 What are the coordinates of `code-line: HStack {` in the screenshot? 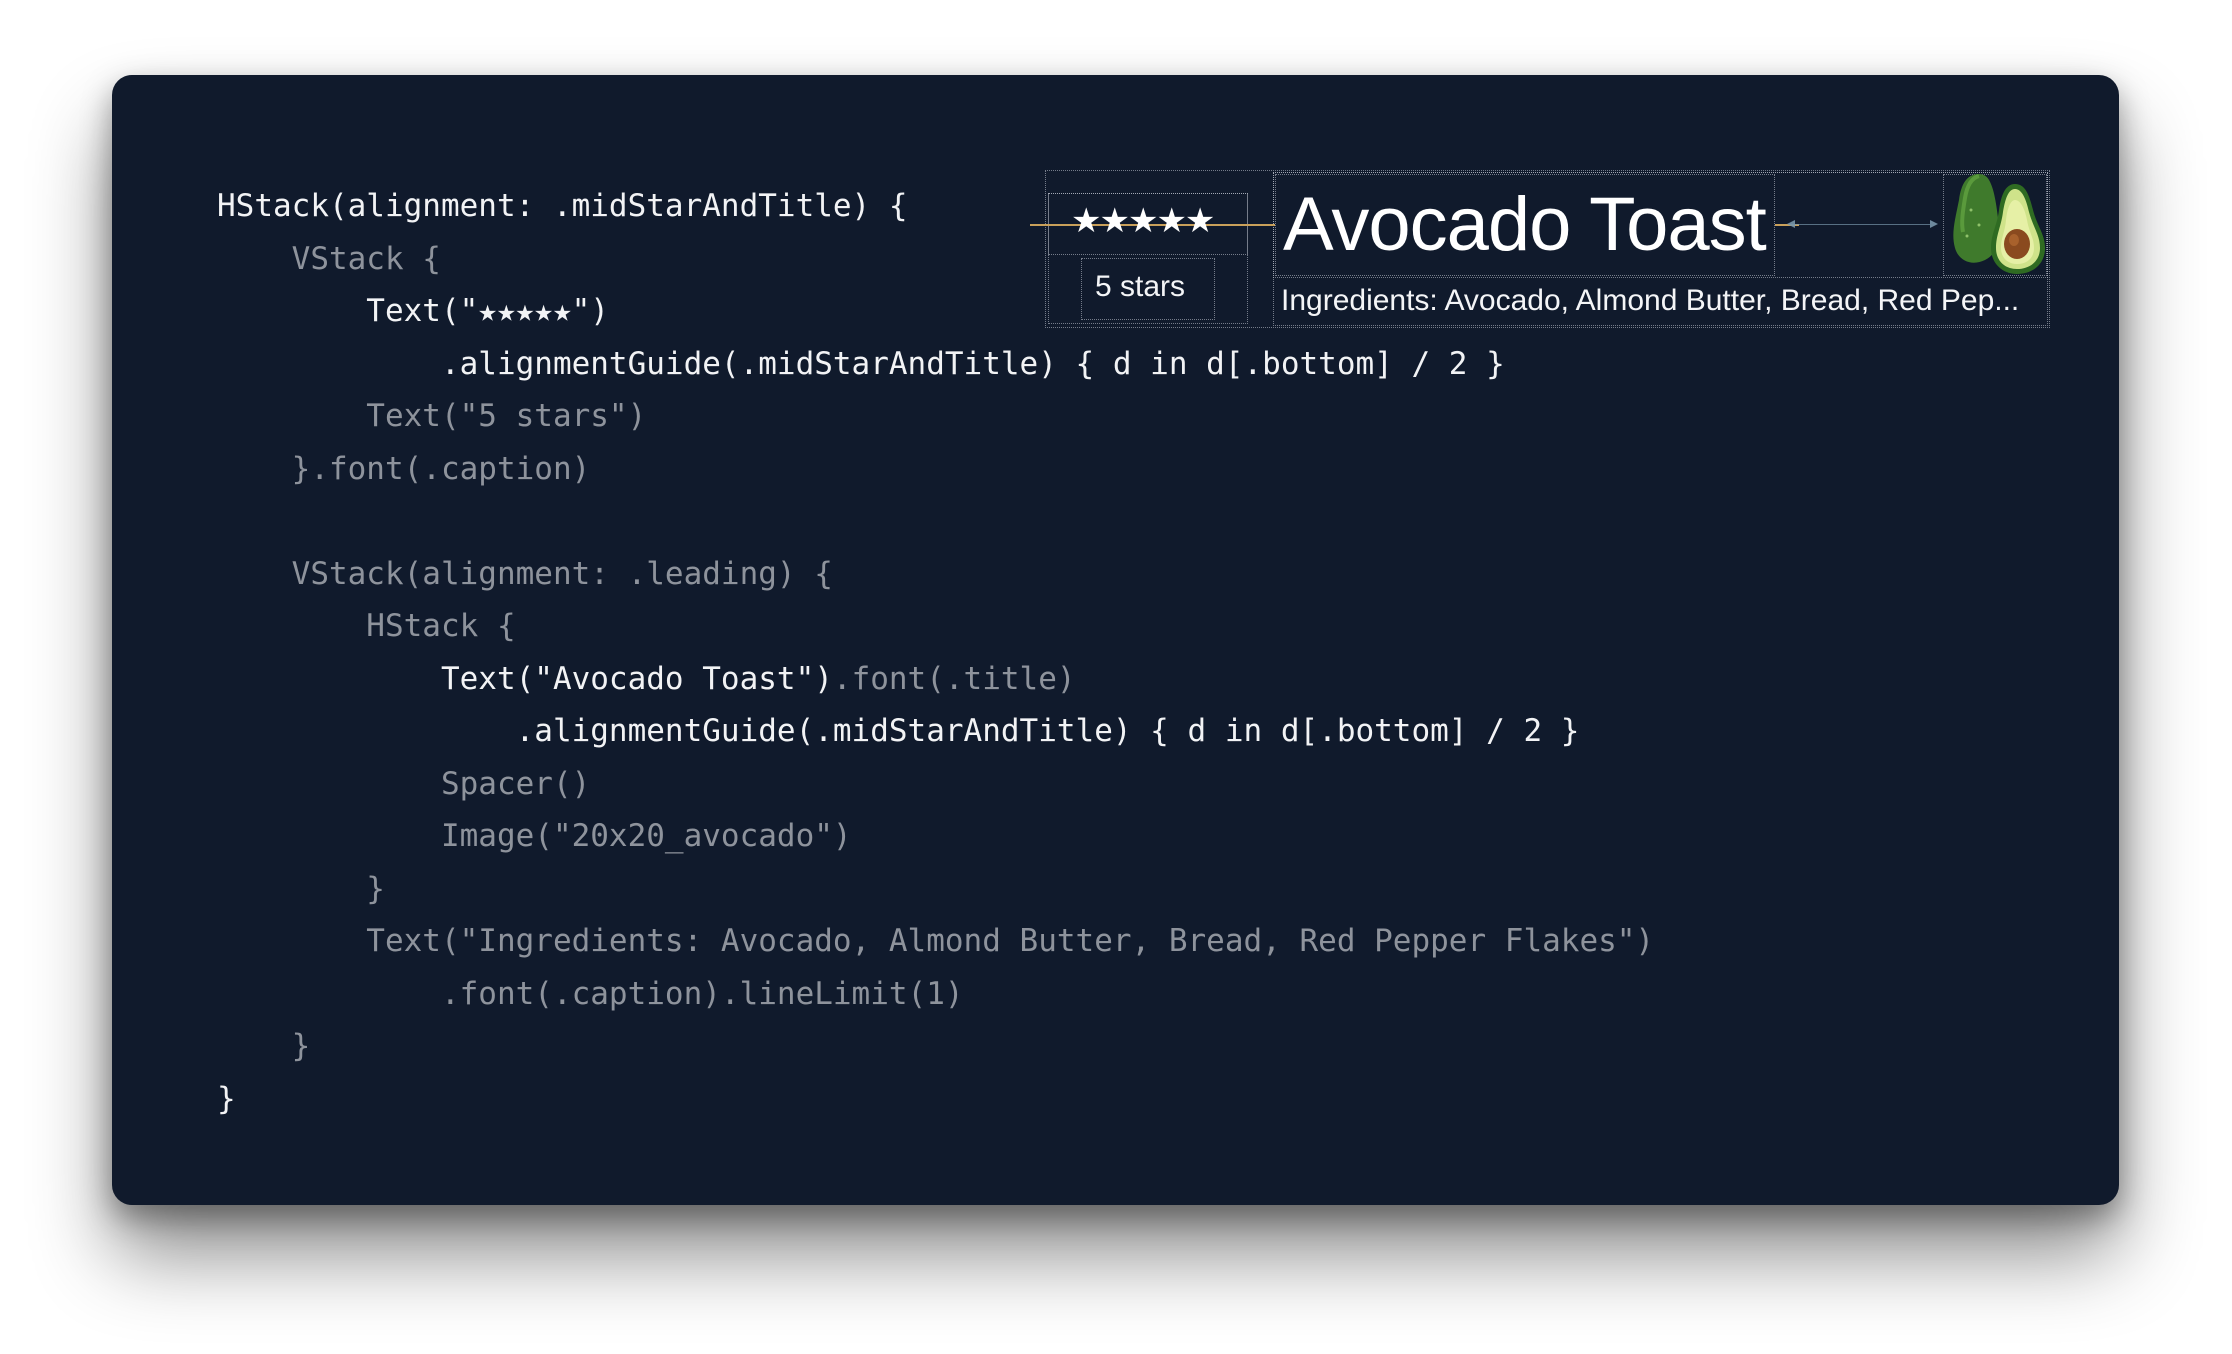 It's located at (935, 626).